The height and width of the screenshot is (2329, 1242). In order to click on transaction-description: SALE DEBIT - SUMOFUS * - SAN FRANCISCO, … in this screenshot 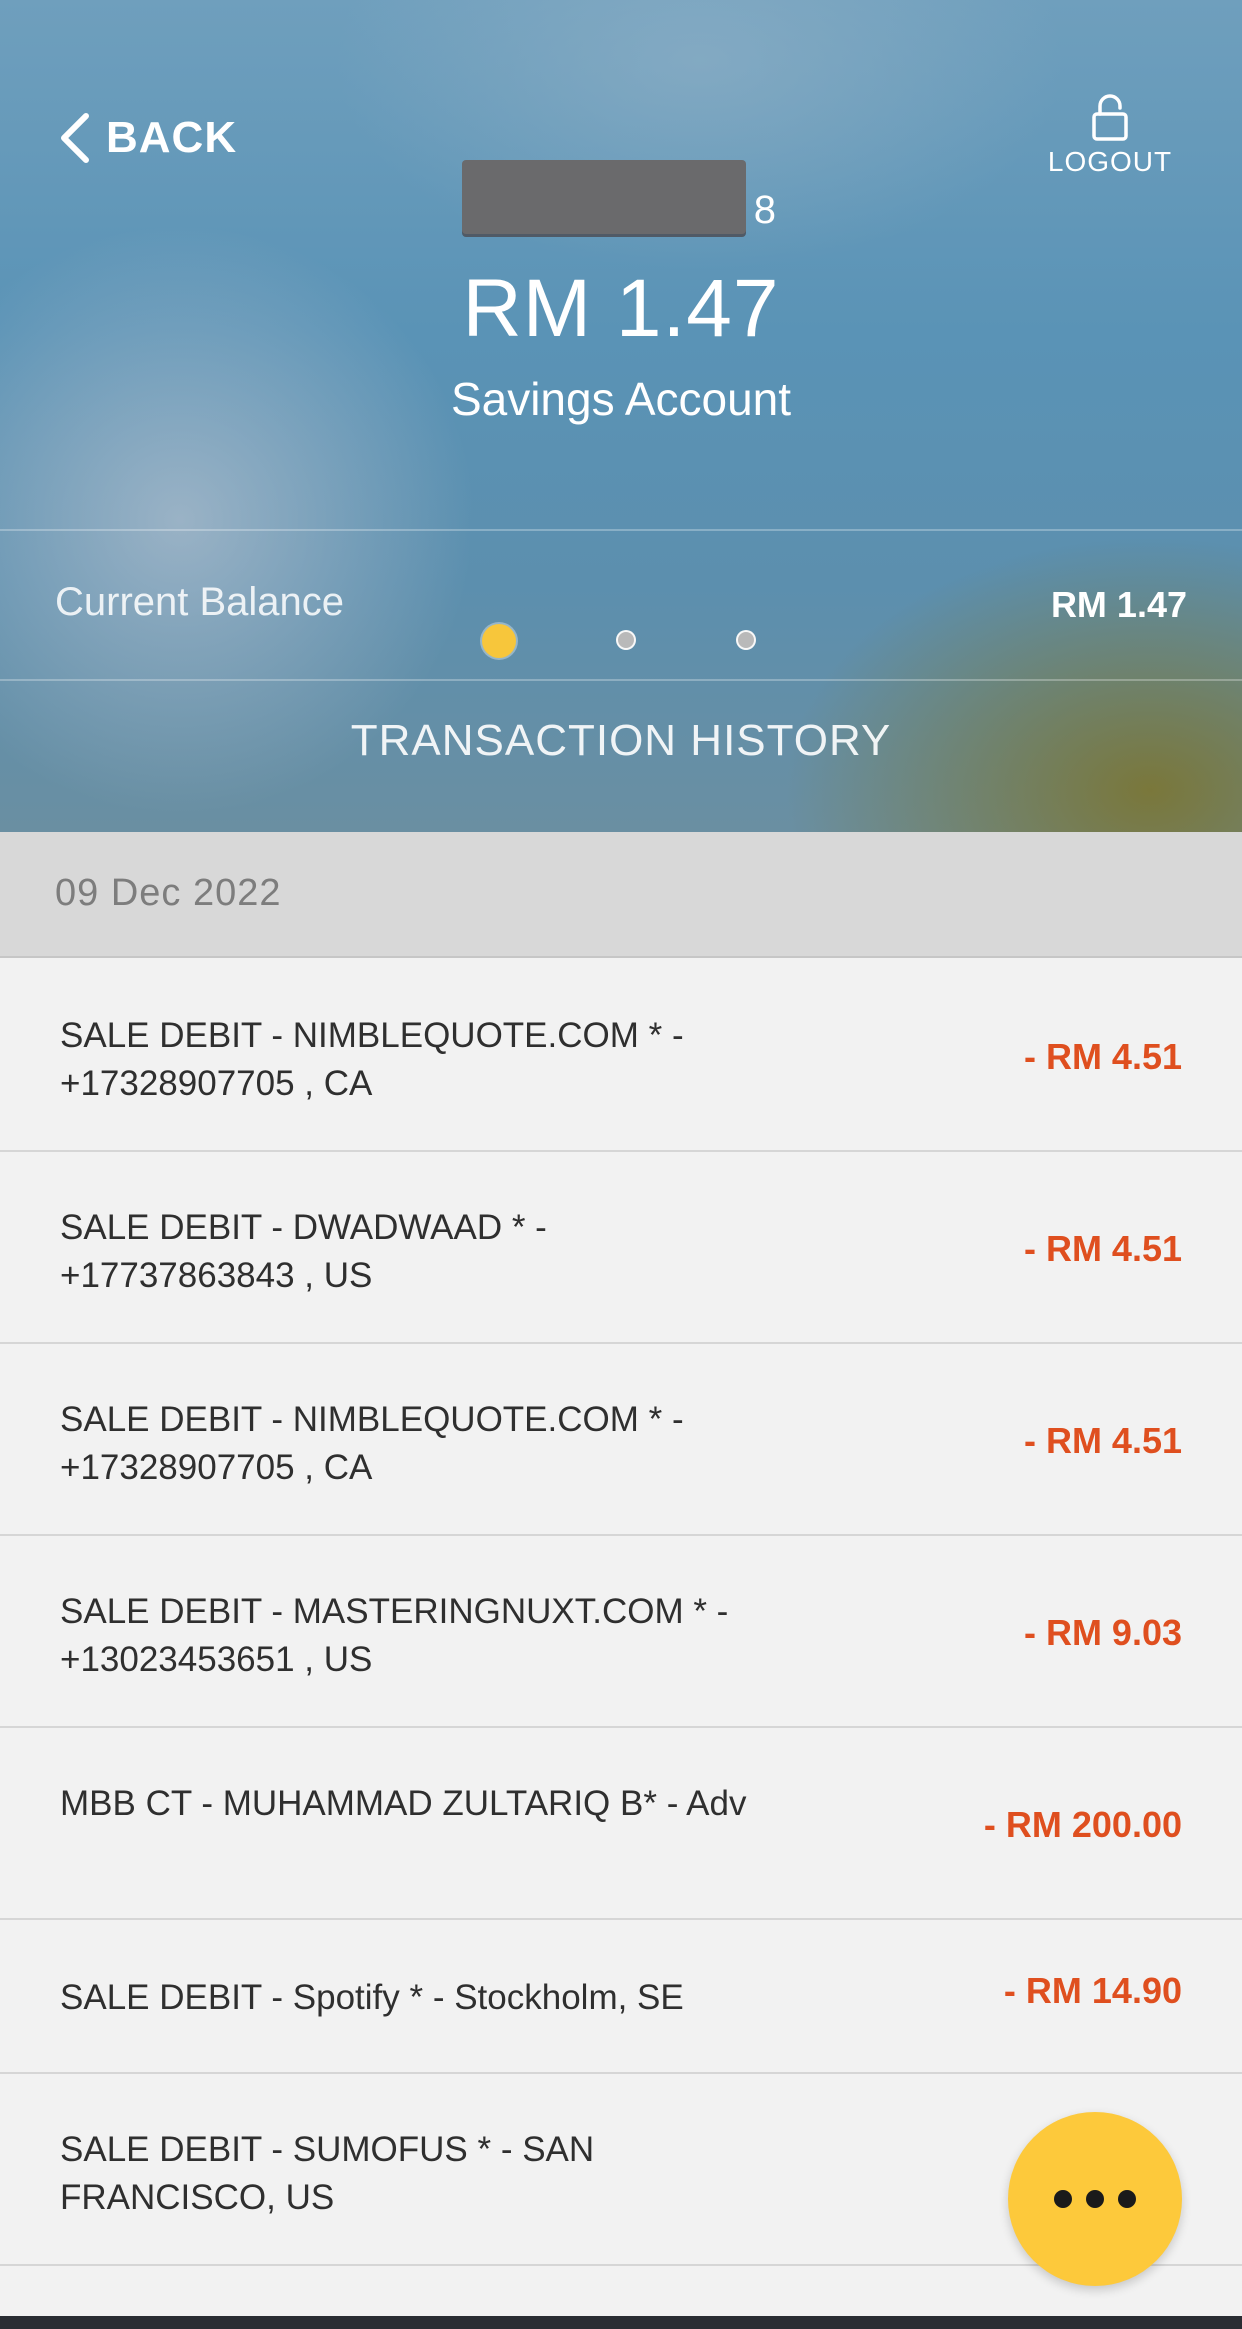, I will do `click(327, 2173)`.